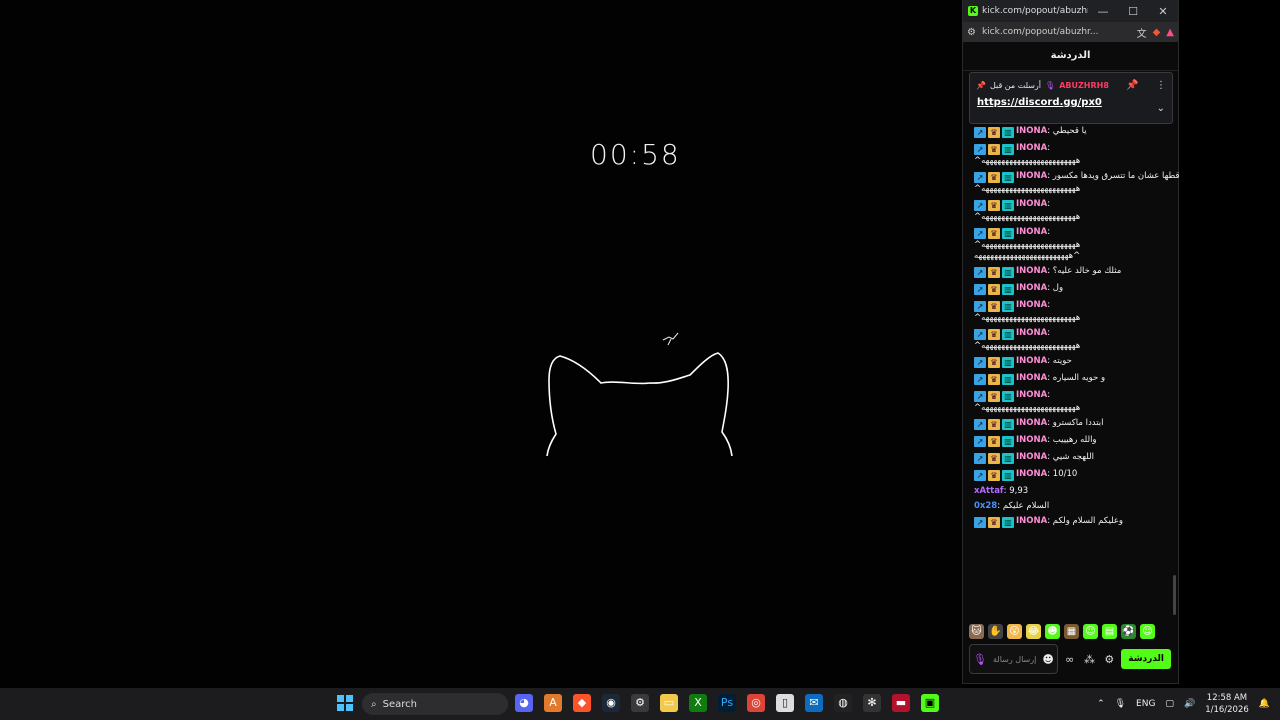  Describe the element at coordinates (1078, 289) in the screenshot. I see `chat-message: ↗ ♛ ▥ INONA: ول` at that location.